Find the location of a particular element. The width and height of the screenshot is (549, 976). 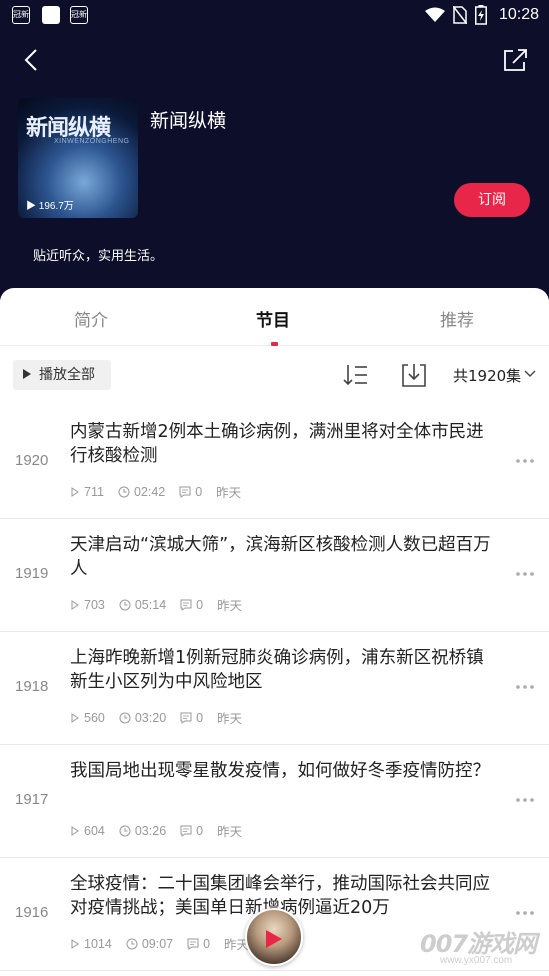

back-icon is located at coordinates (32, 60).